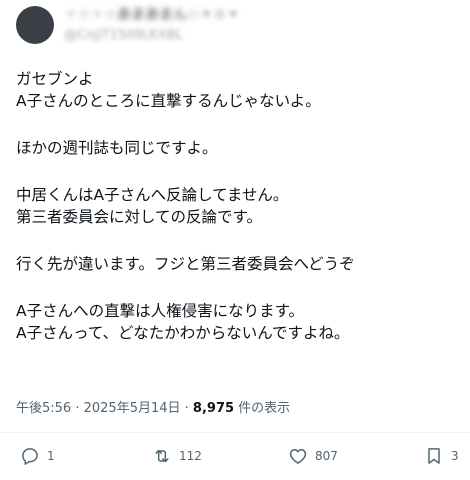 This screenshot has width=470, height=480. What do you see at coordinates (235, 432) in the screenshot?
I see `divider` at bounding box center [235, 432].